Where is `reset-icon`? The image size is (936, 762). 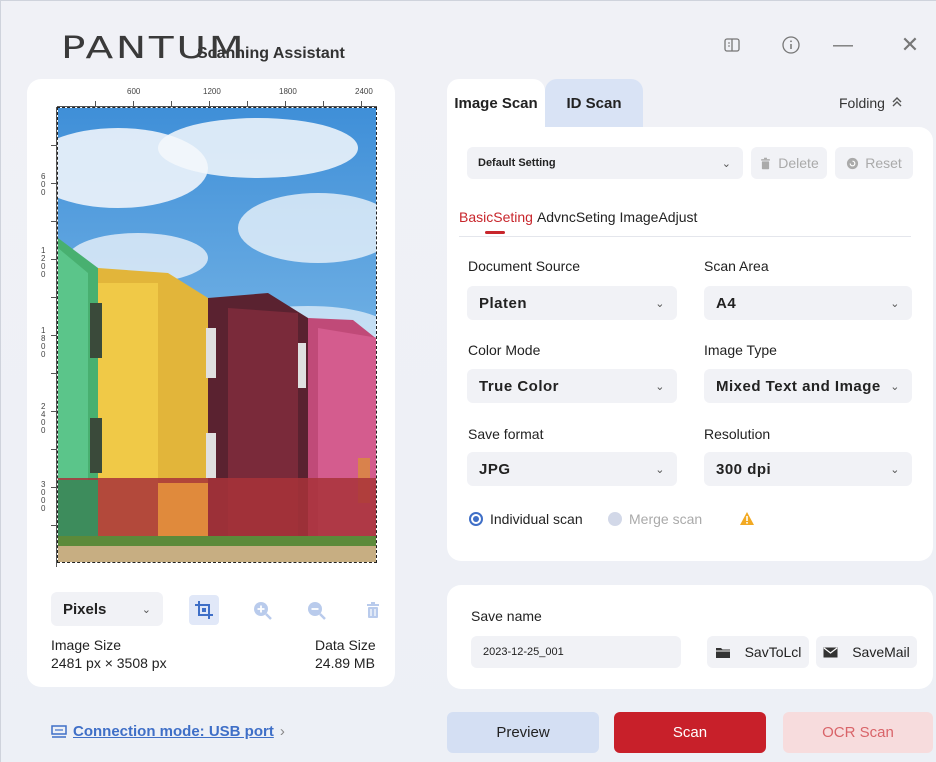
reset-icon is located at coordinates (853, 163).